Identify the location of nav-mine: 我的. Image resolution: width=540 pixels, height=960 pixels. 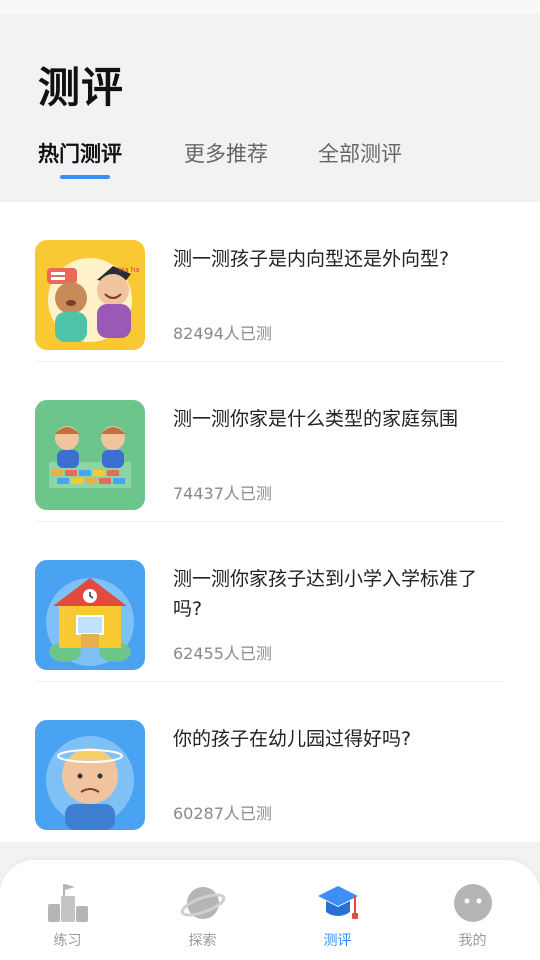
(472, 910).